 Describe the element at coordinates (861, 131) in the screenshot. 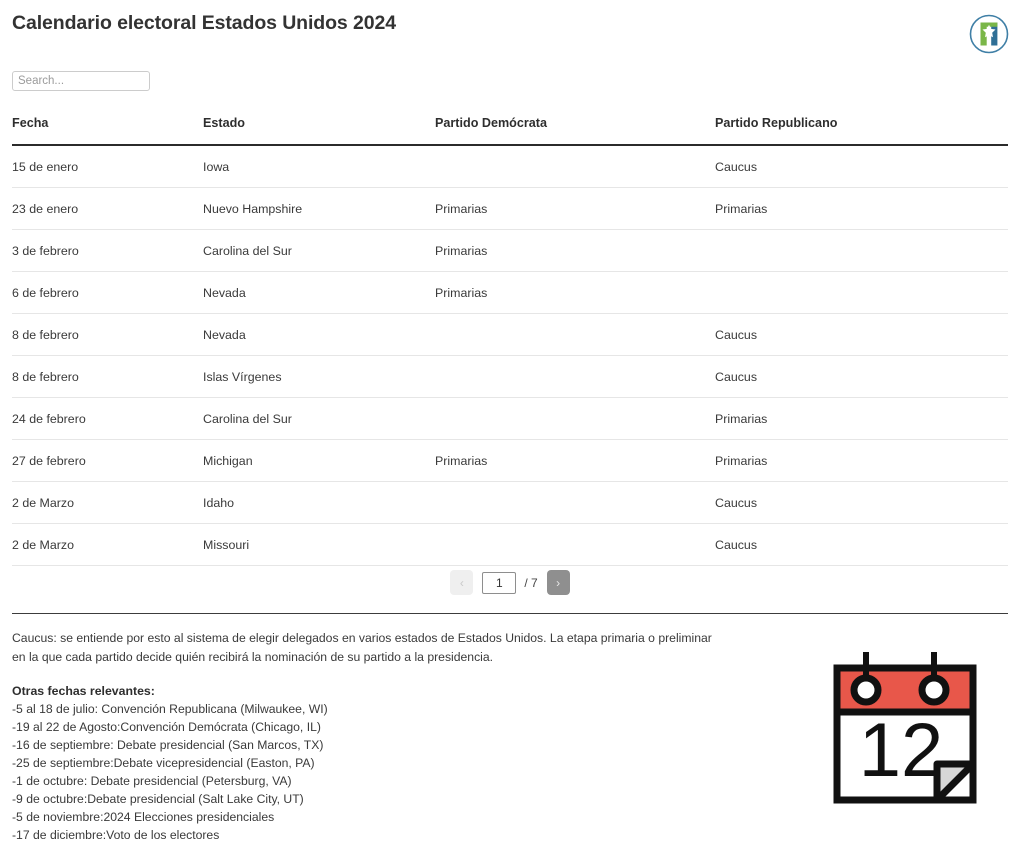

I see `column-header-republicano: Partido Republicano` at that location.